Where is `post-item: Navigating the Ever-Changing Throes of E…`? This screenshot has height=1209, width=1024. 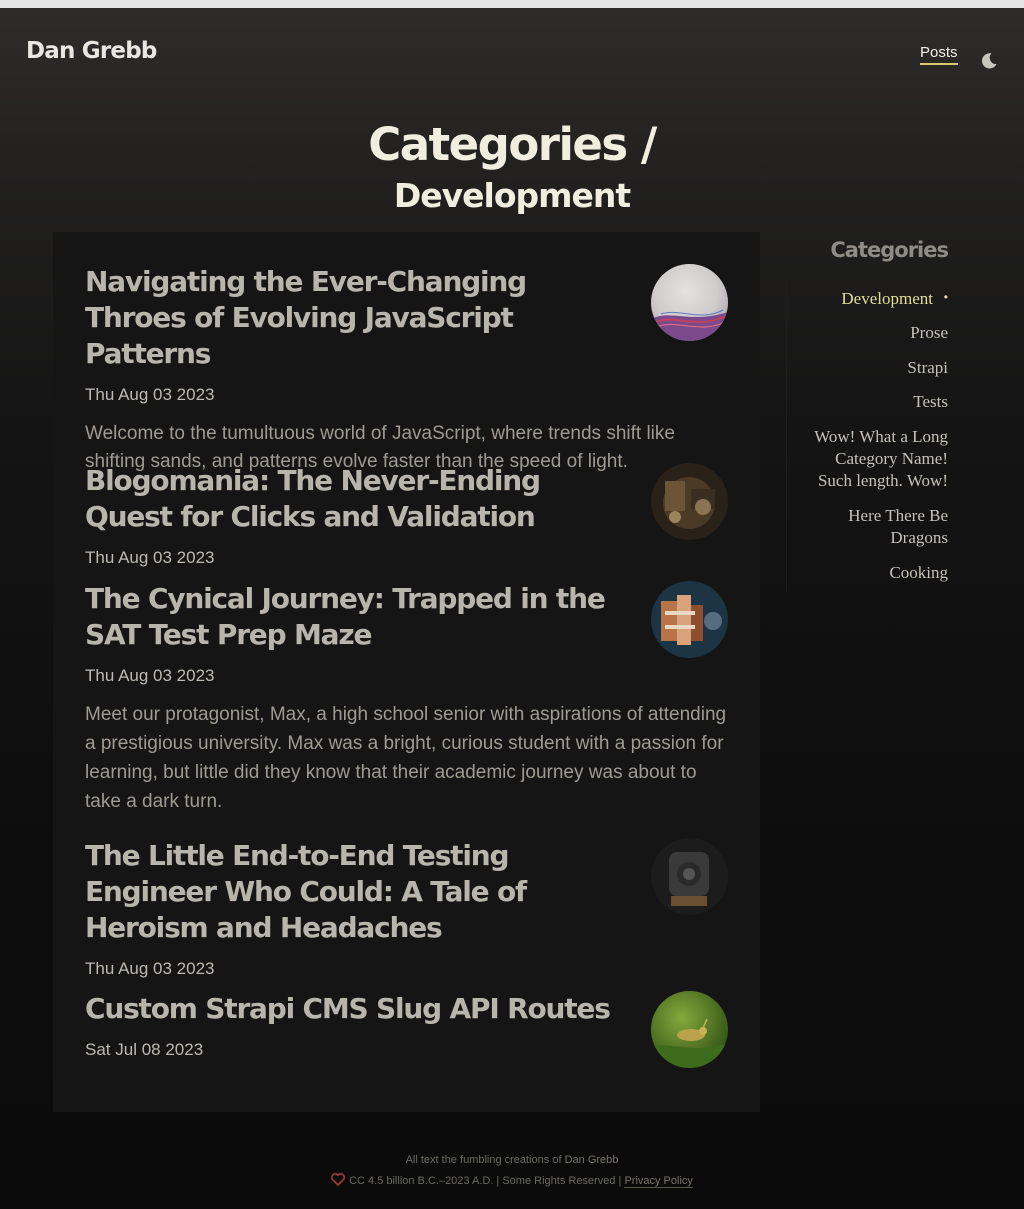 post-item: Navigating the Ever-Changing Throes of E… is located at coordinates (406, 370).